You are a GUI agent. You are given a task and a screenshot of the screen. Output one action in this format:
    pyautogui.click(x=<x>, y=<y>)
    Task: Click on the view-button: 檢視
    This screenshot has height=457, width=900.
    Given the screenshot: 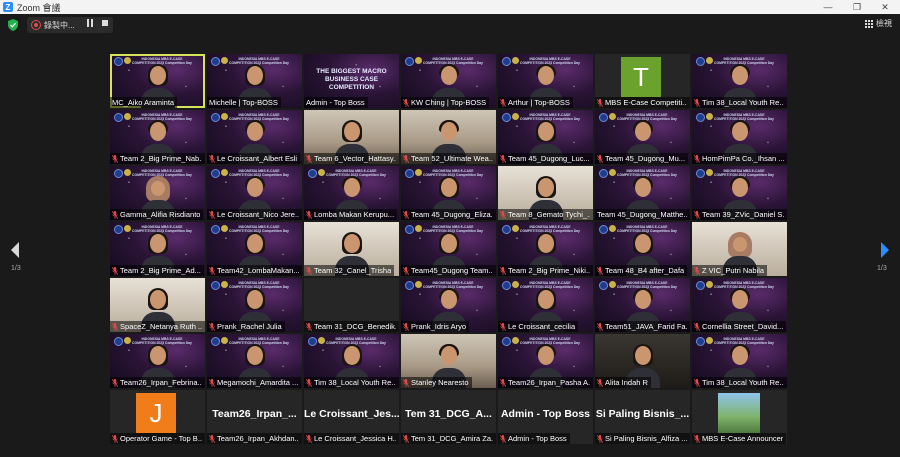 What is the action you would take?
    pyautogui.click(x=878, y=23)
    